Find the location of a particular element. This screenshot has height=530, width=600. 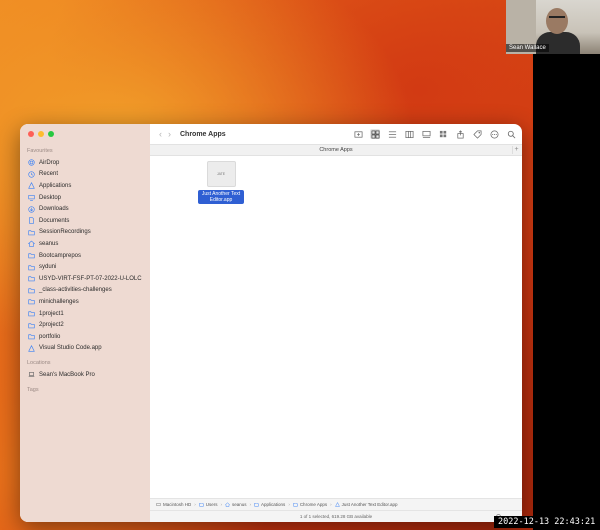

path-crumb: Chrome Apps is located at coordinates (310, 504).